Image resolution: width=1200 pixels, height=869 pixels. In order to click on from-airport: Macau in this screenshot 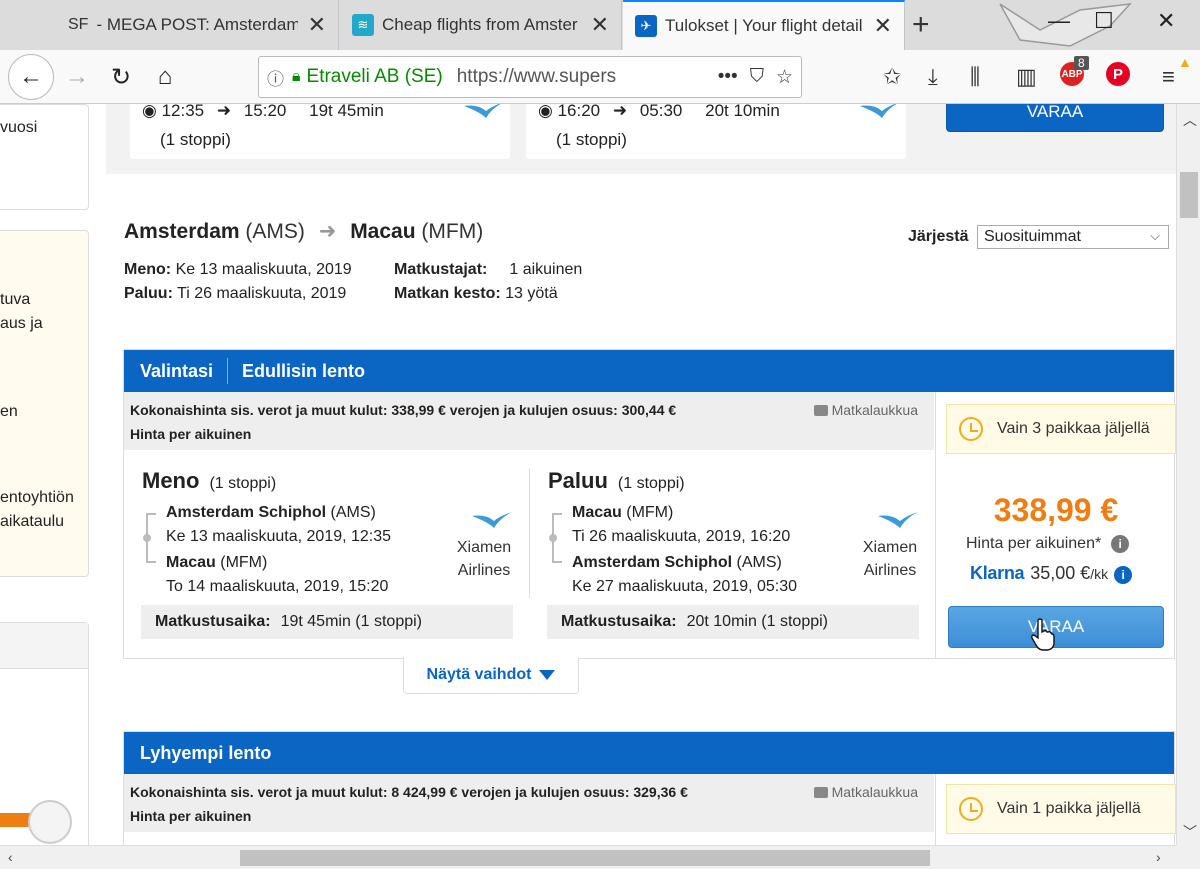, I will do `click(597, 512)`.